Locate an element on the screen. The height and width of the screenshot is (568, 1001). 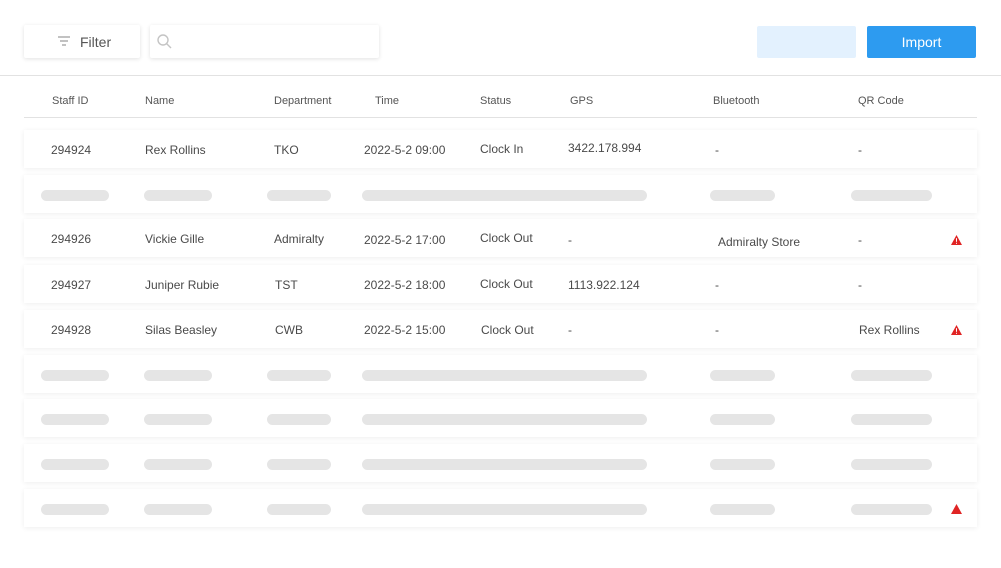
cell-bluetooth: Admiralty Store is located at coordinates (759, 242).